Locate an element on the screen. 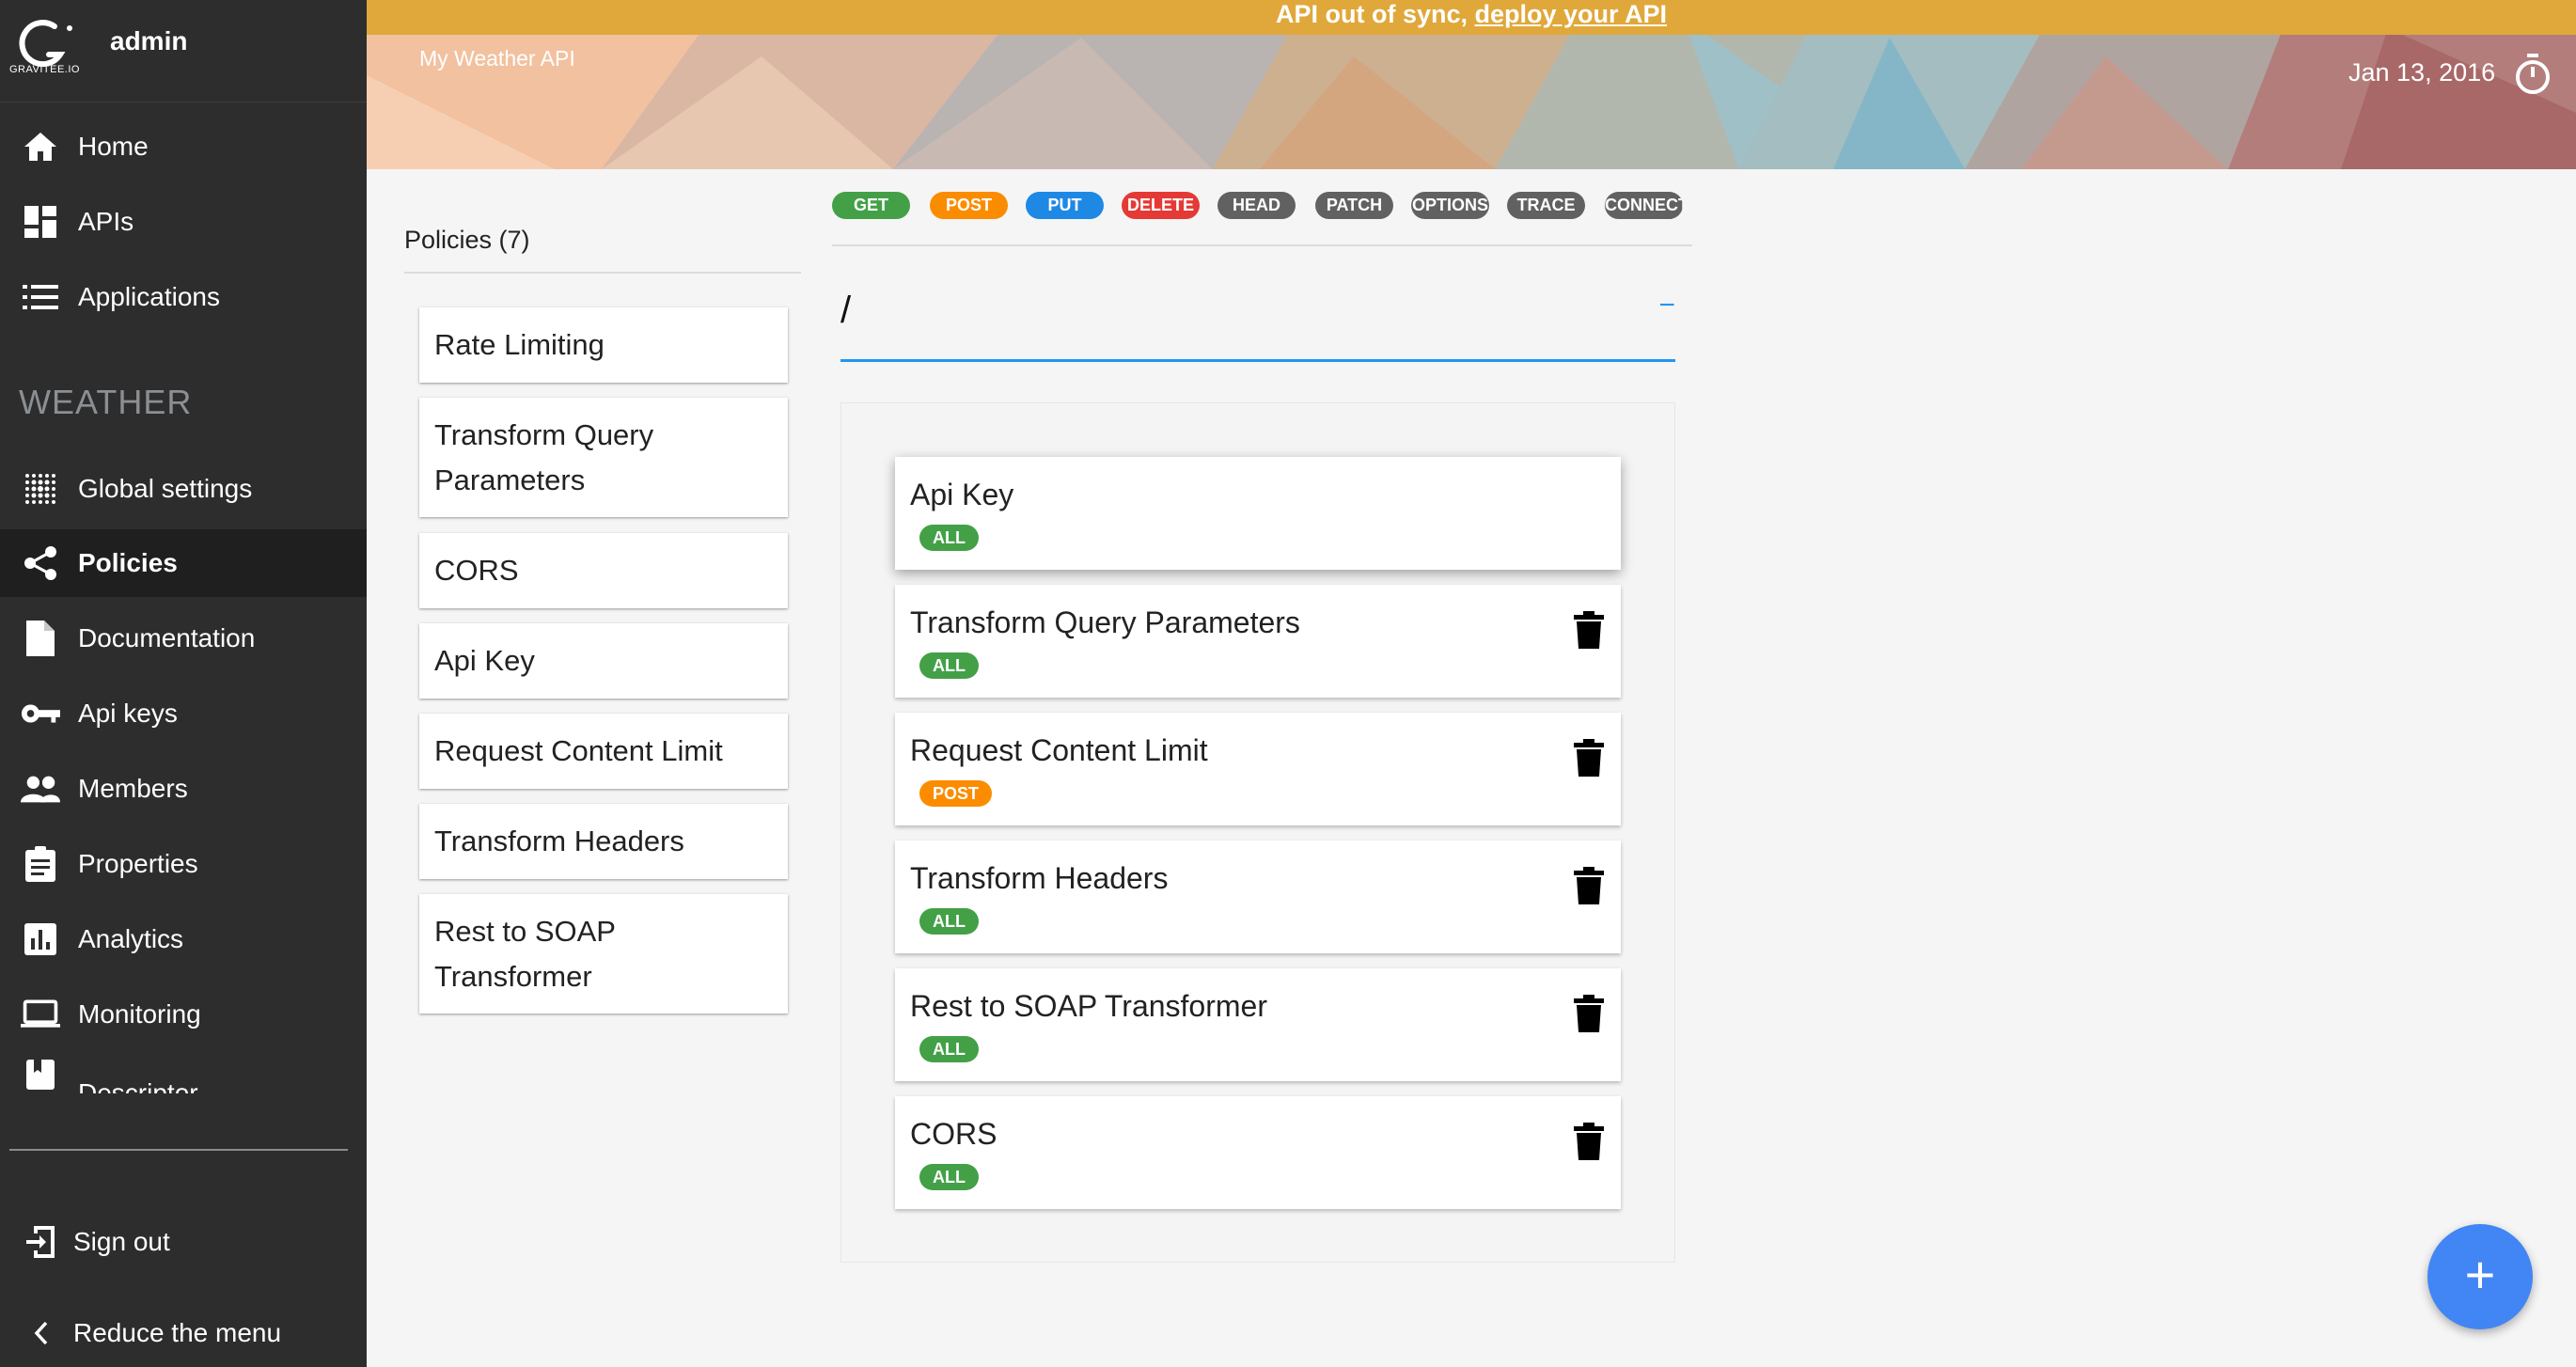 This screenshot has height=1367, width=2576. reduce-menu-button: Reduce the menu is located at coordinates (184, 1333).